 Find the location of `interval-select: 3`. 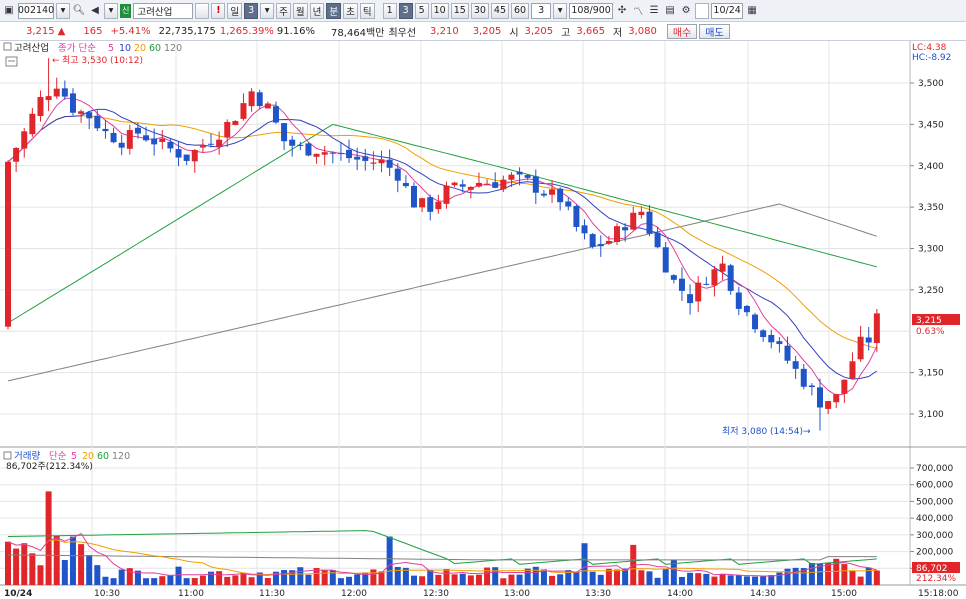

interval-select: 3 is located at coordinates (541, 10).